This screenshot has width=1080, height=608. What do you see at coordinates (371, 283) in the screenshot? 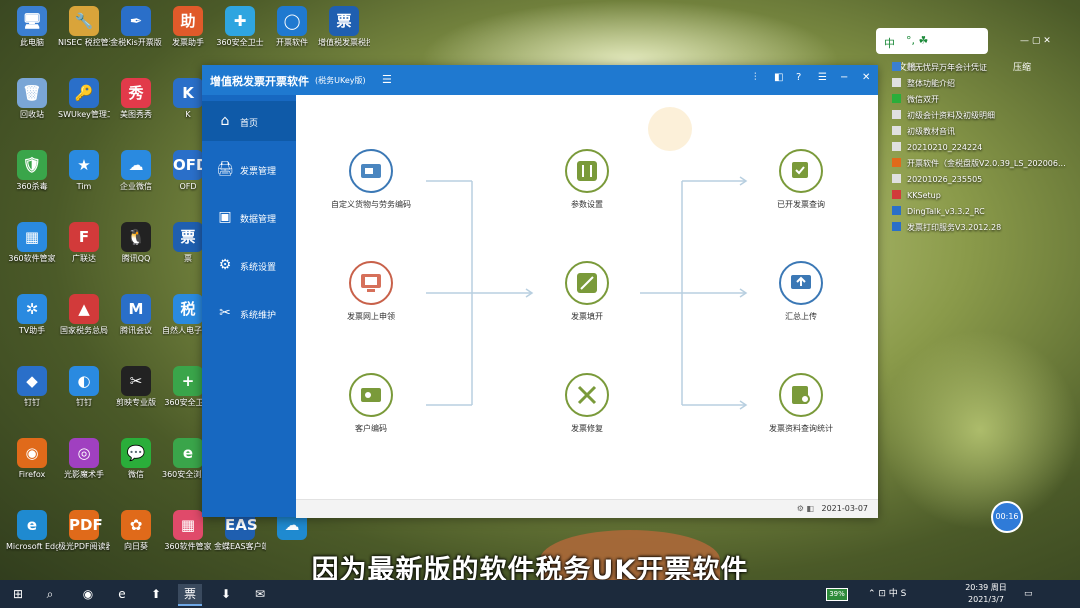
I see `online-apply-icon` at bounding box center [371, 283].